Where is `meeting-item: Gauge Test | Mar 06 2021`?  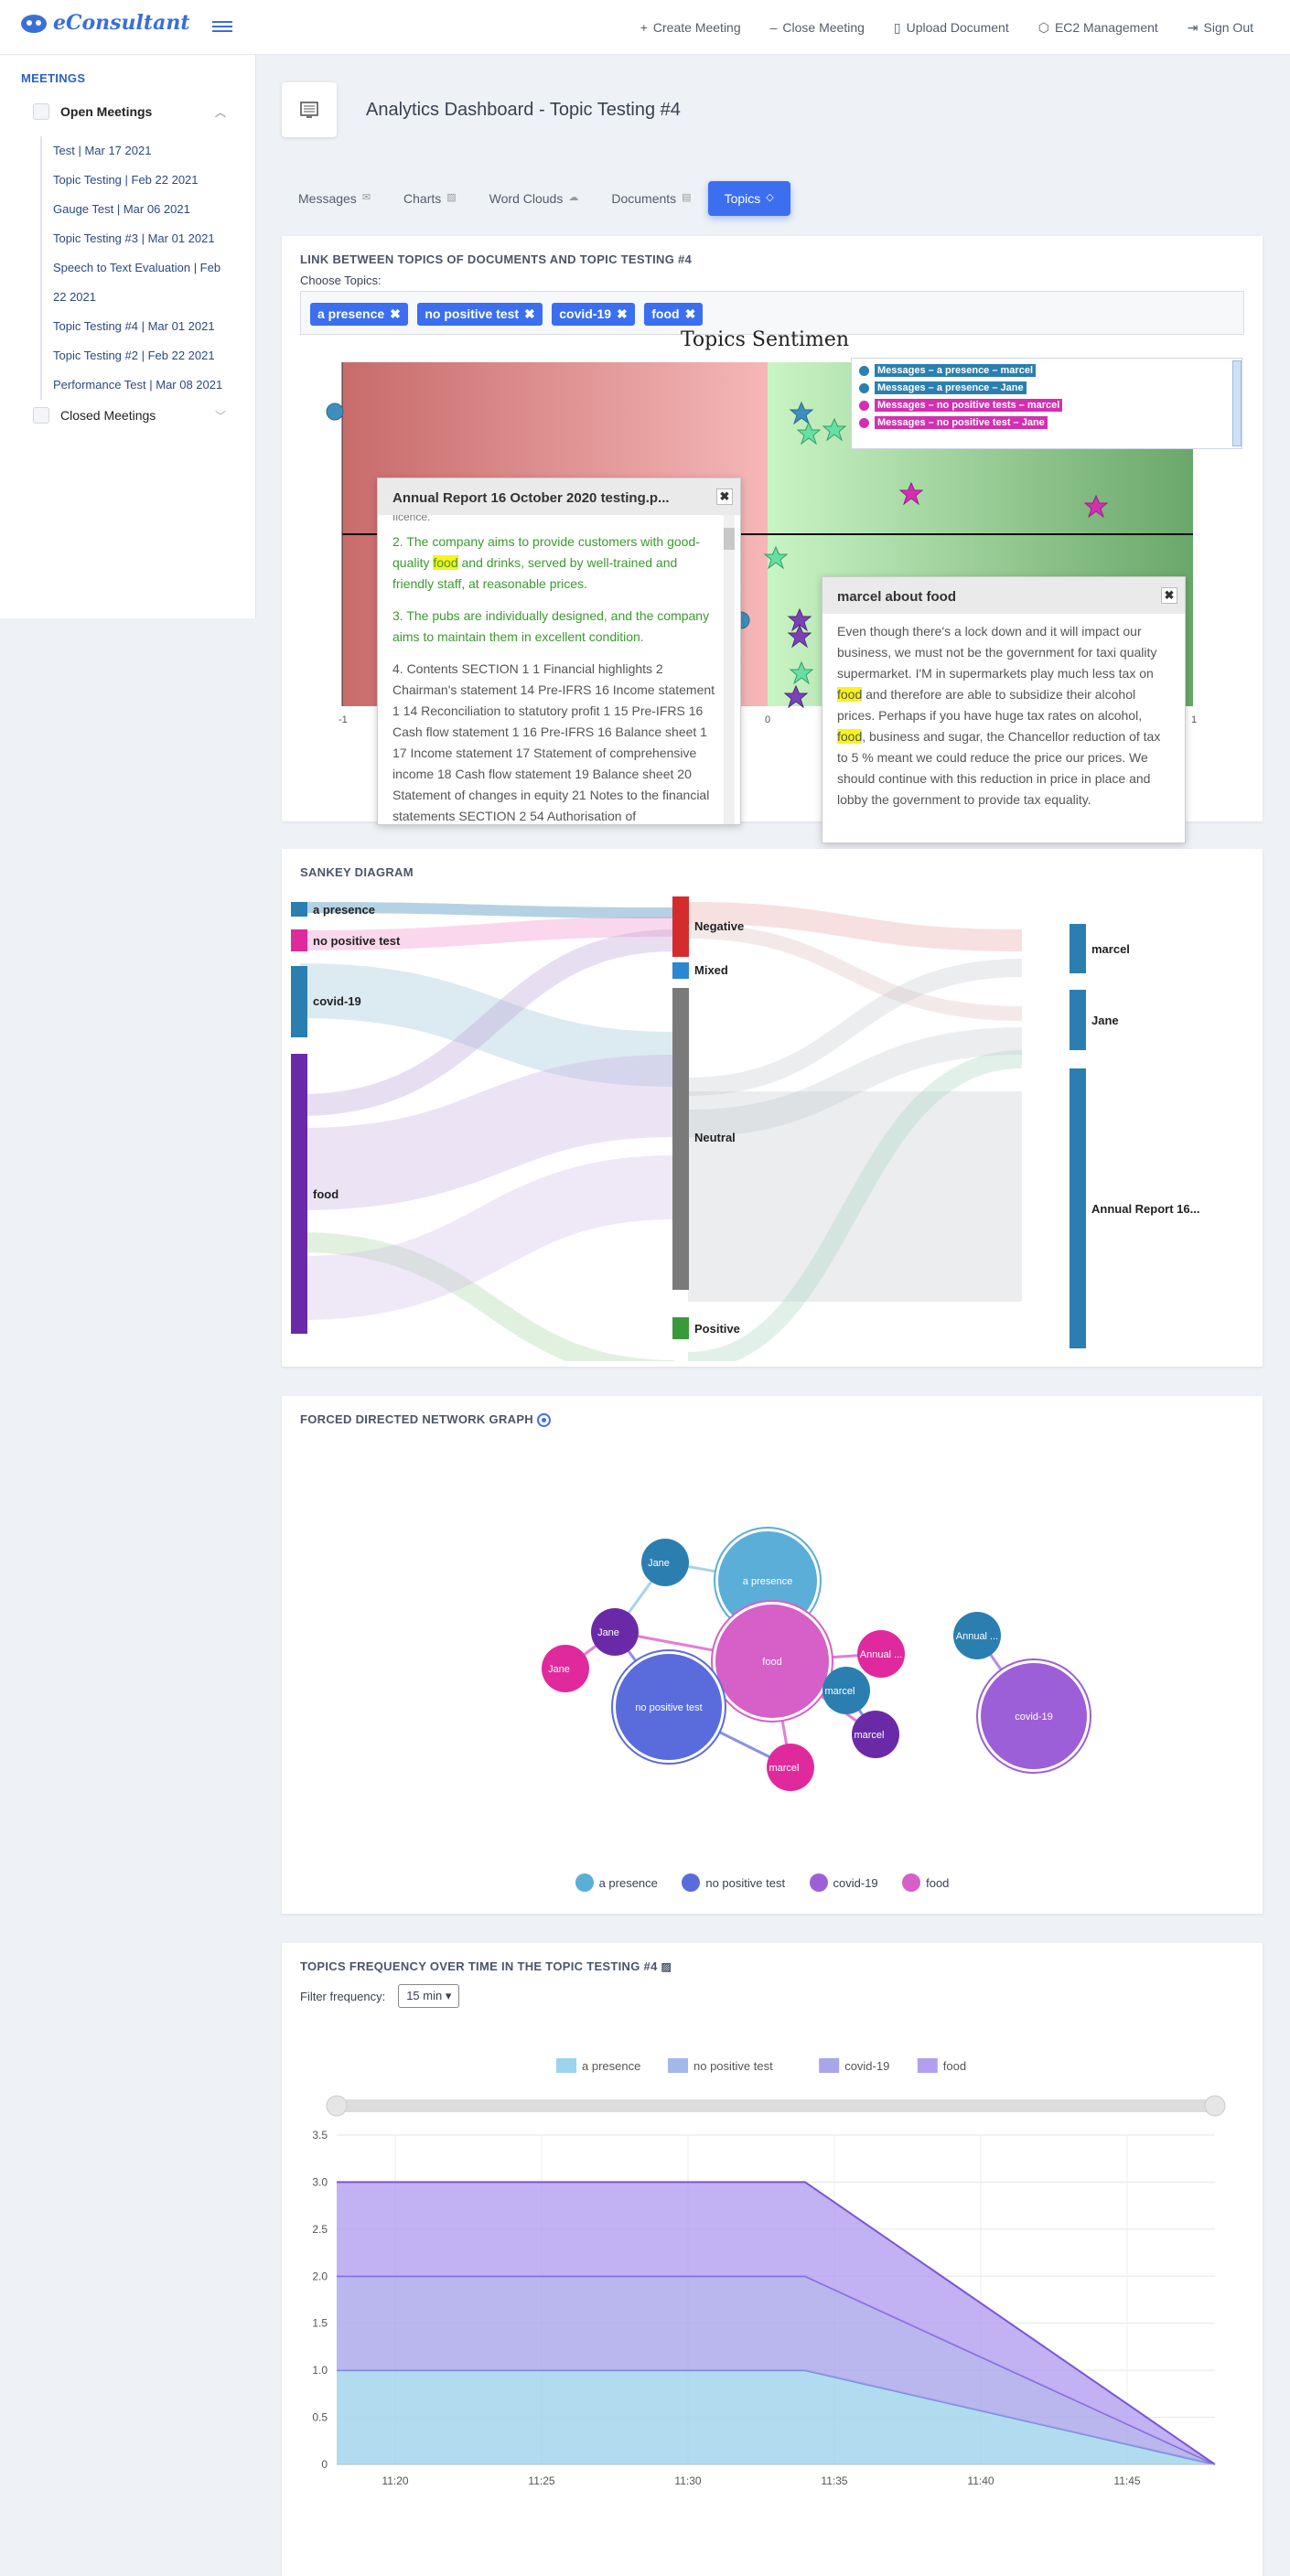 meeting-item: Gauge Test | Mar 06 2021 is located at coordinates (148, 210).